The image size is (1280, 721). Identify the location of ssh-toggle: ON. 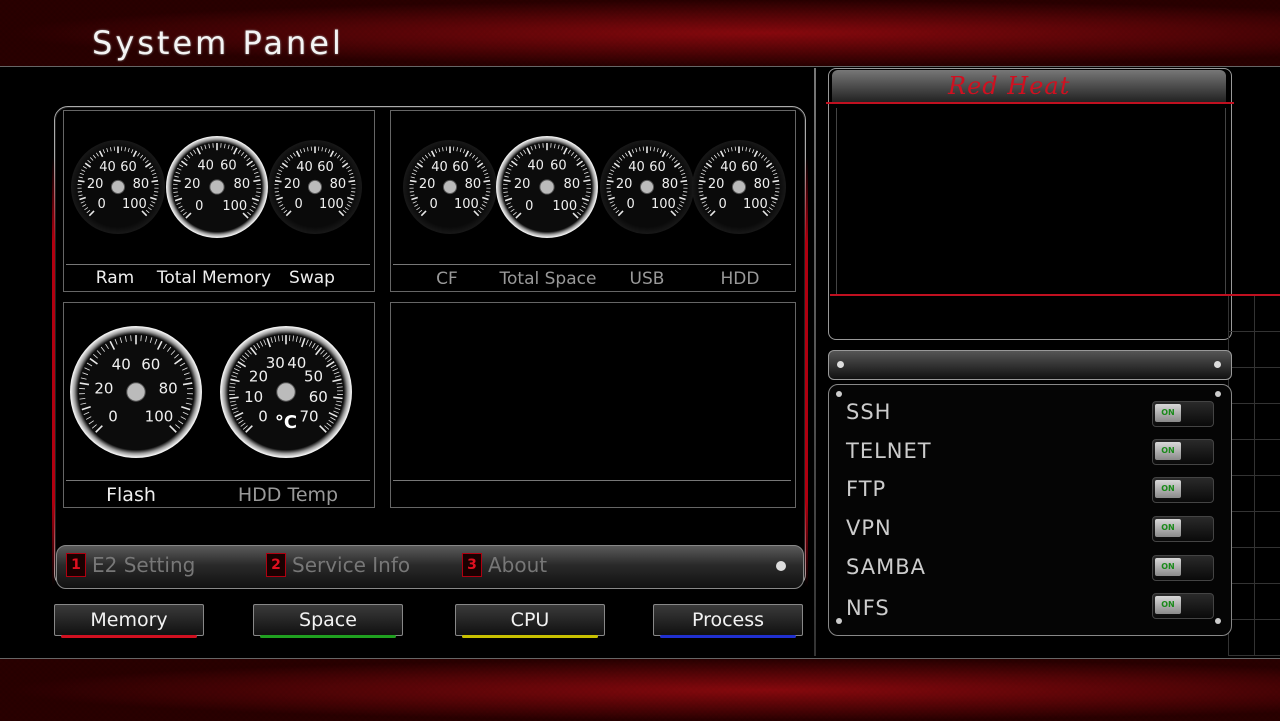
(1183, 414).